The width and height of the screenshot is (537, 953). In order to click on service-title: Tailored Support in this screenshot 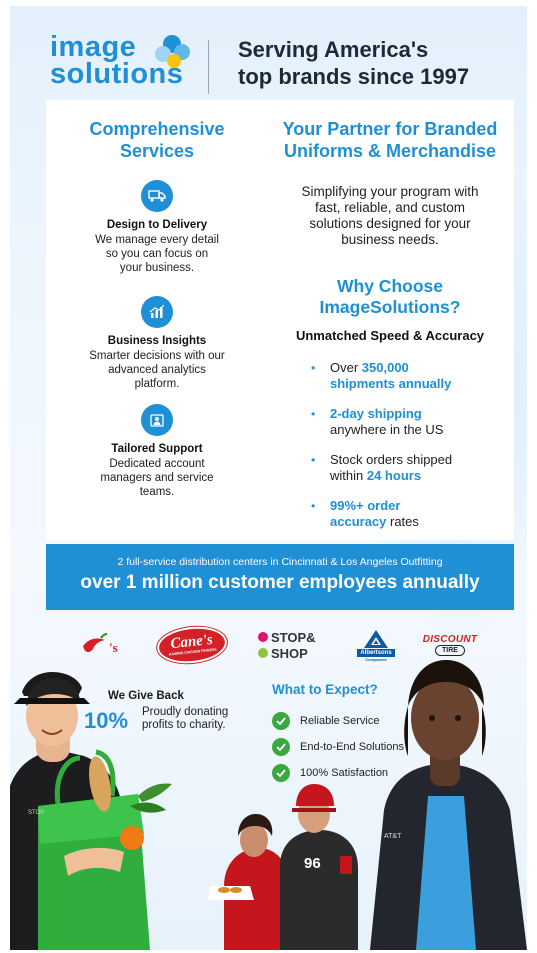, I will do `click(157, 449)`.